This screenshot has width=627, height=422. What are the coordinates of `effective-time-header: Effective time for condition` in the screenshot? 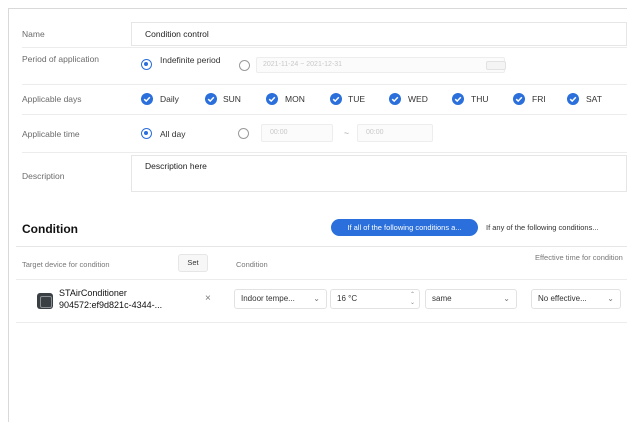 It's located at (579, 257).